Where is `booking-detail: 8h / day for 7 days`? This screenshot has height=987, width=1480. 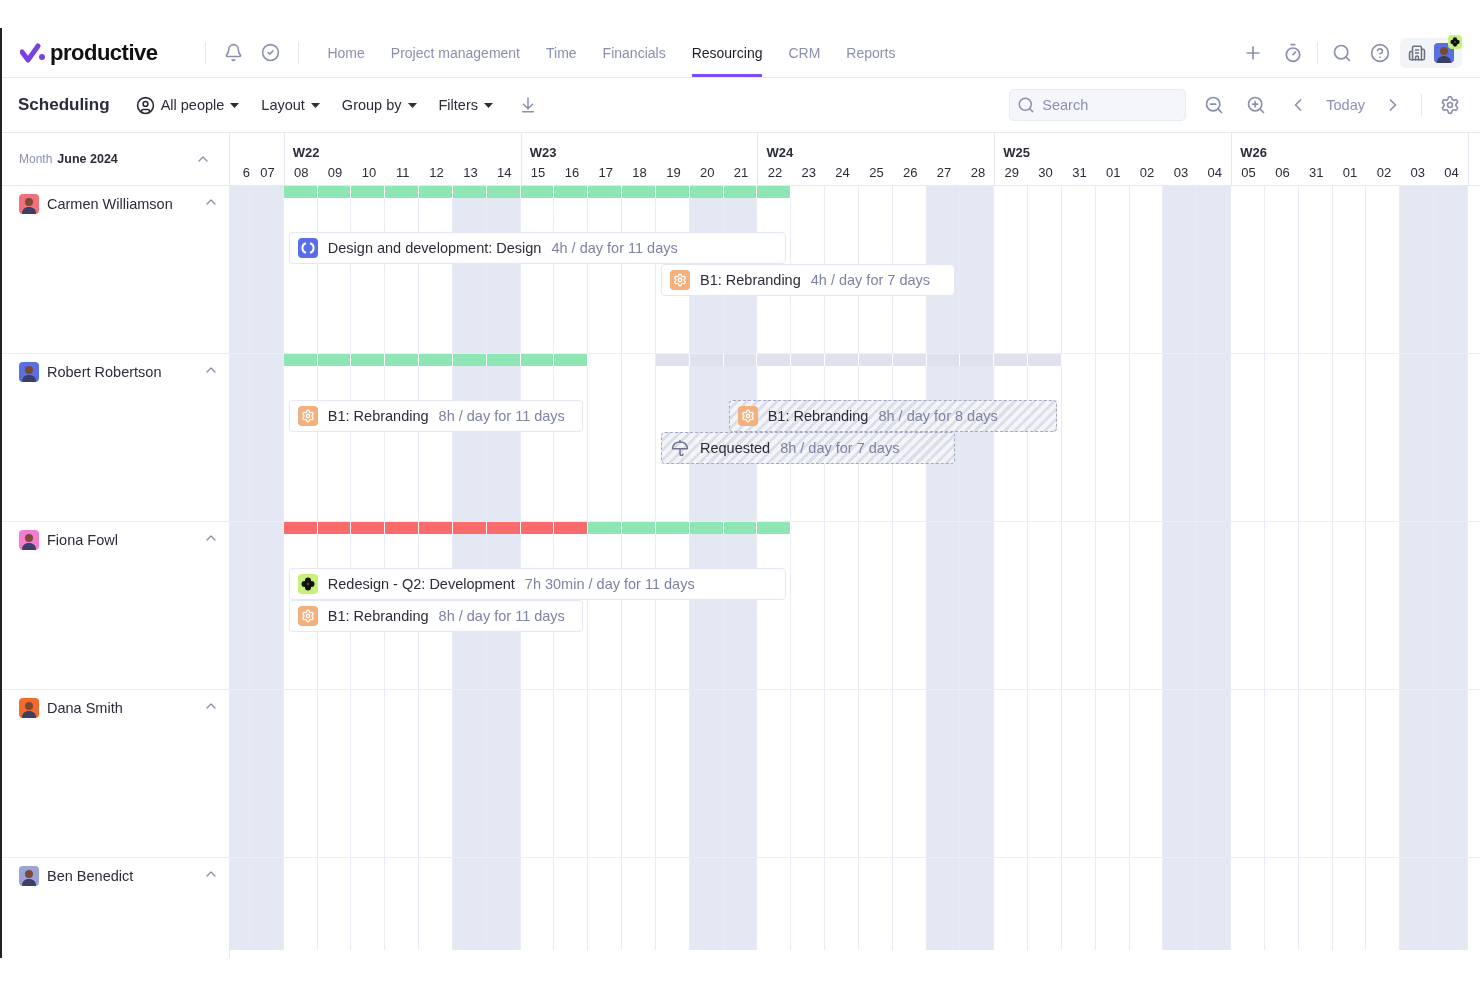
booking-detail: 8h / day for 7 days is located at coordinates (840, 448).